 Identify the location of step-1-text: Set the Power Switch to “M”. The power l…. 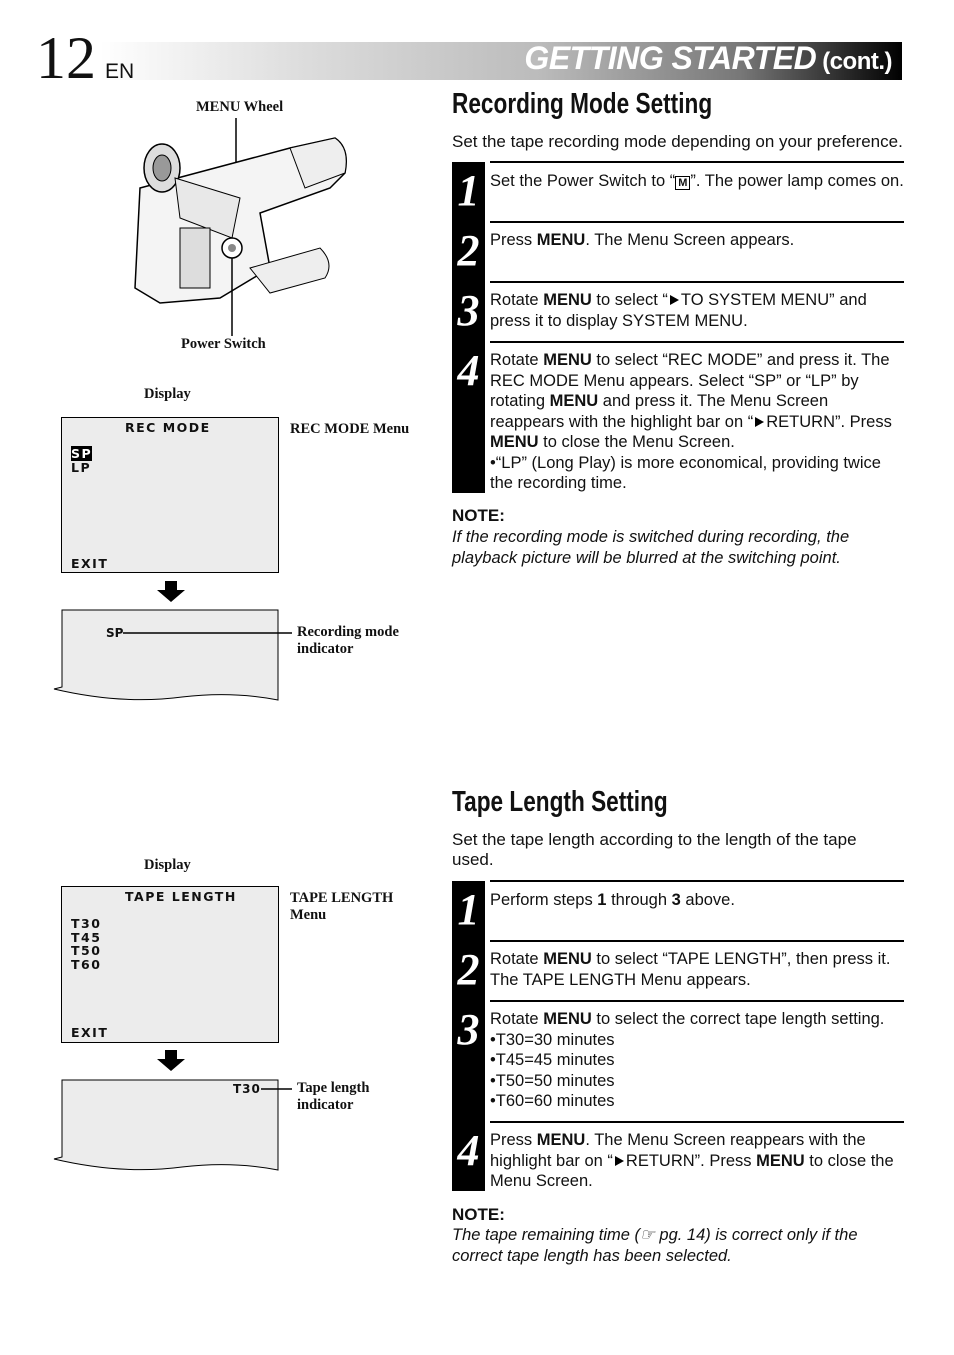
(697, 181).